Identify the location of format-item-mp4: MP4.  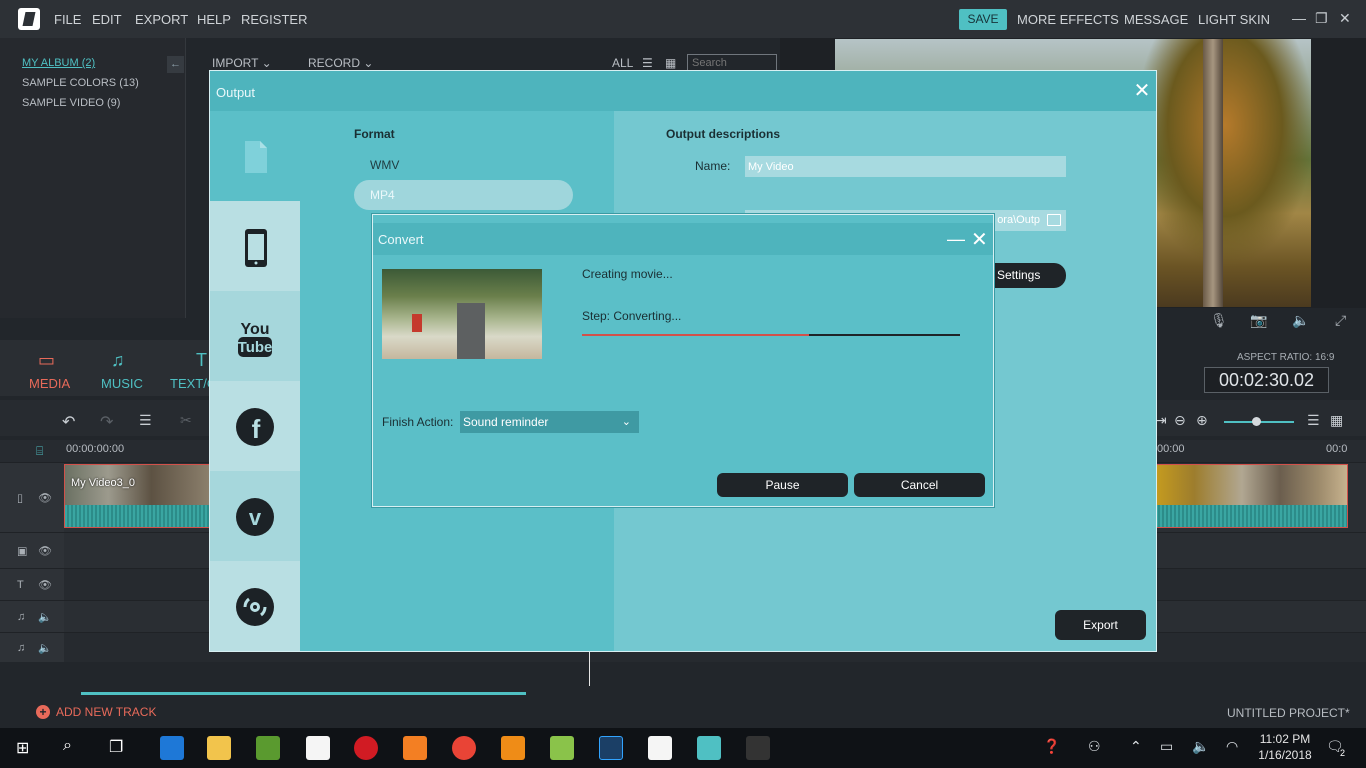
(463, 195).